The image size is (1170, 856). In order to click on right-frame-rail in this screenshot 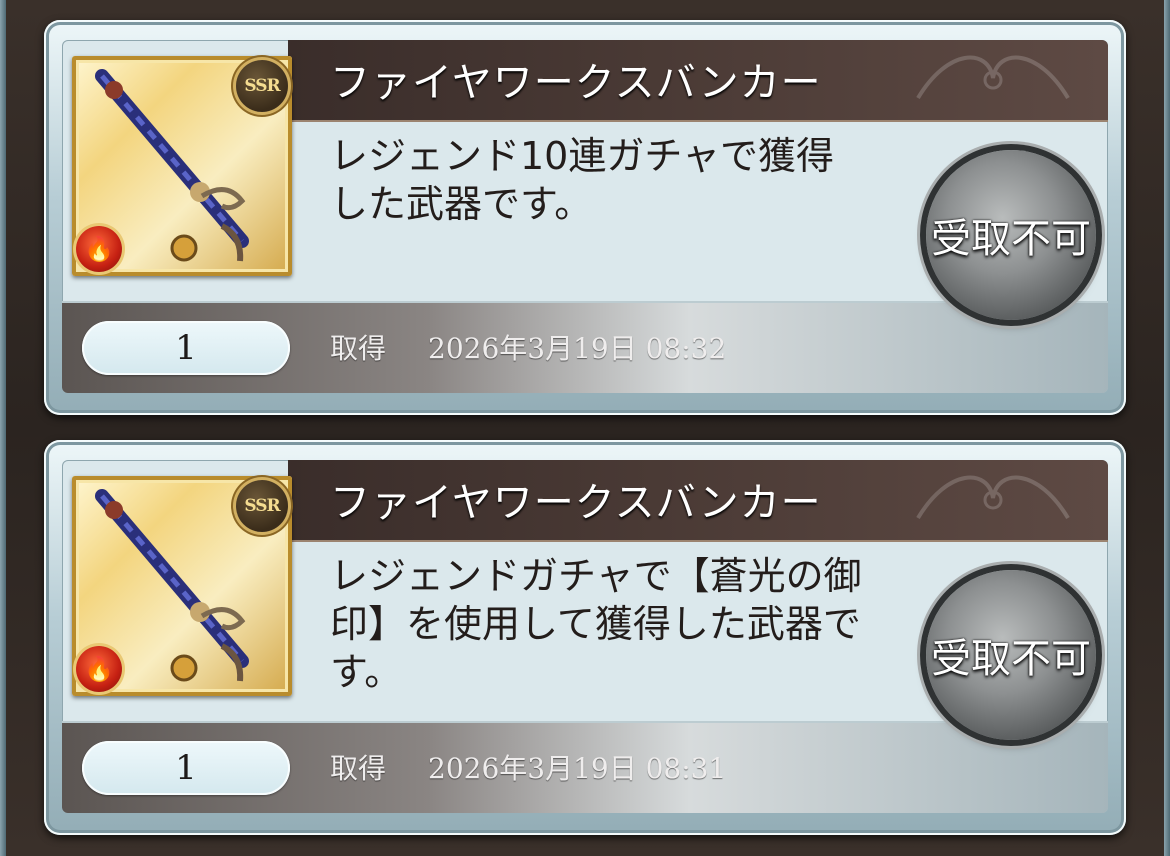, I will do `click(1167, 428)`.